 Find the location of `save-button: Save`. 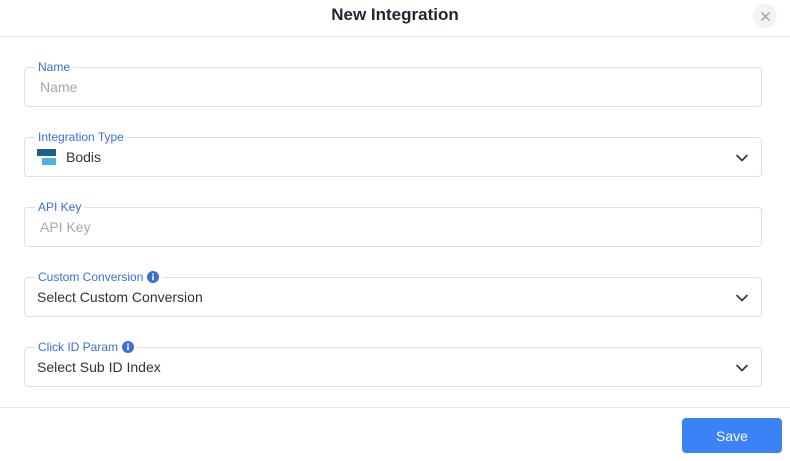

save-button: Save is located at coordinates (732, 435).